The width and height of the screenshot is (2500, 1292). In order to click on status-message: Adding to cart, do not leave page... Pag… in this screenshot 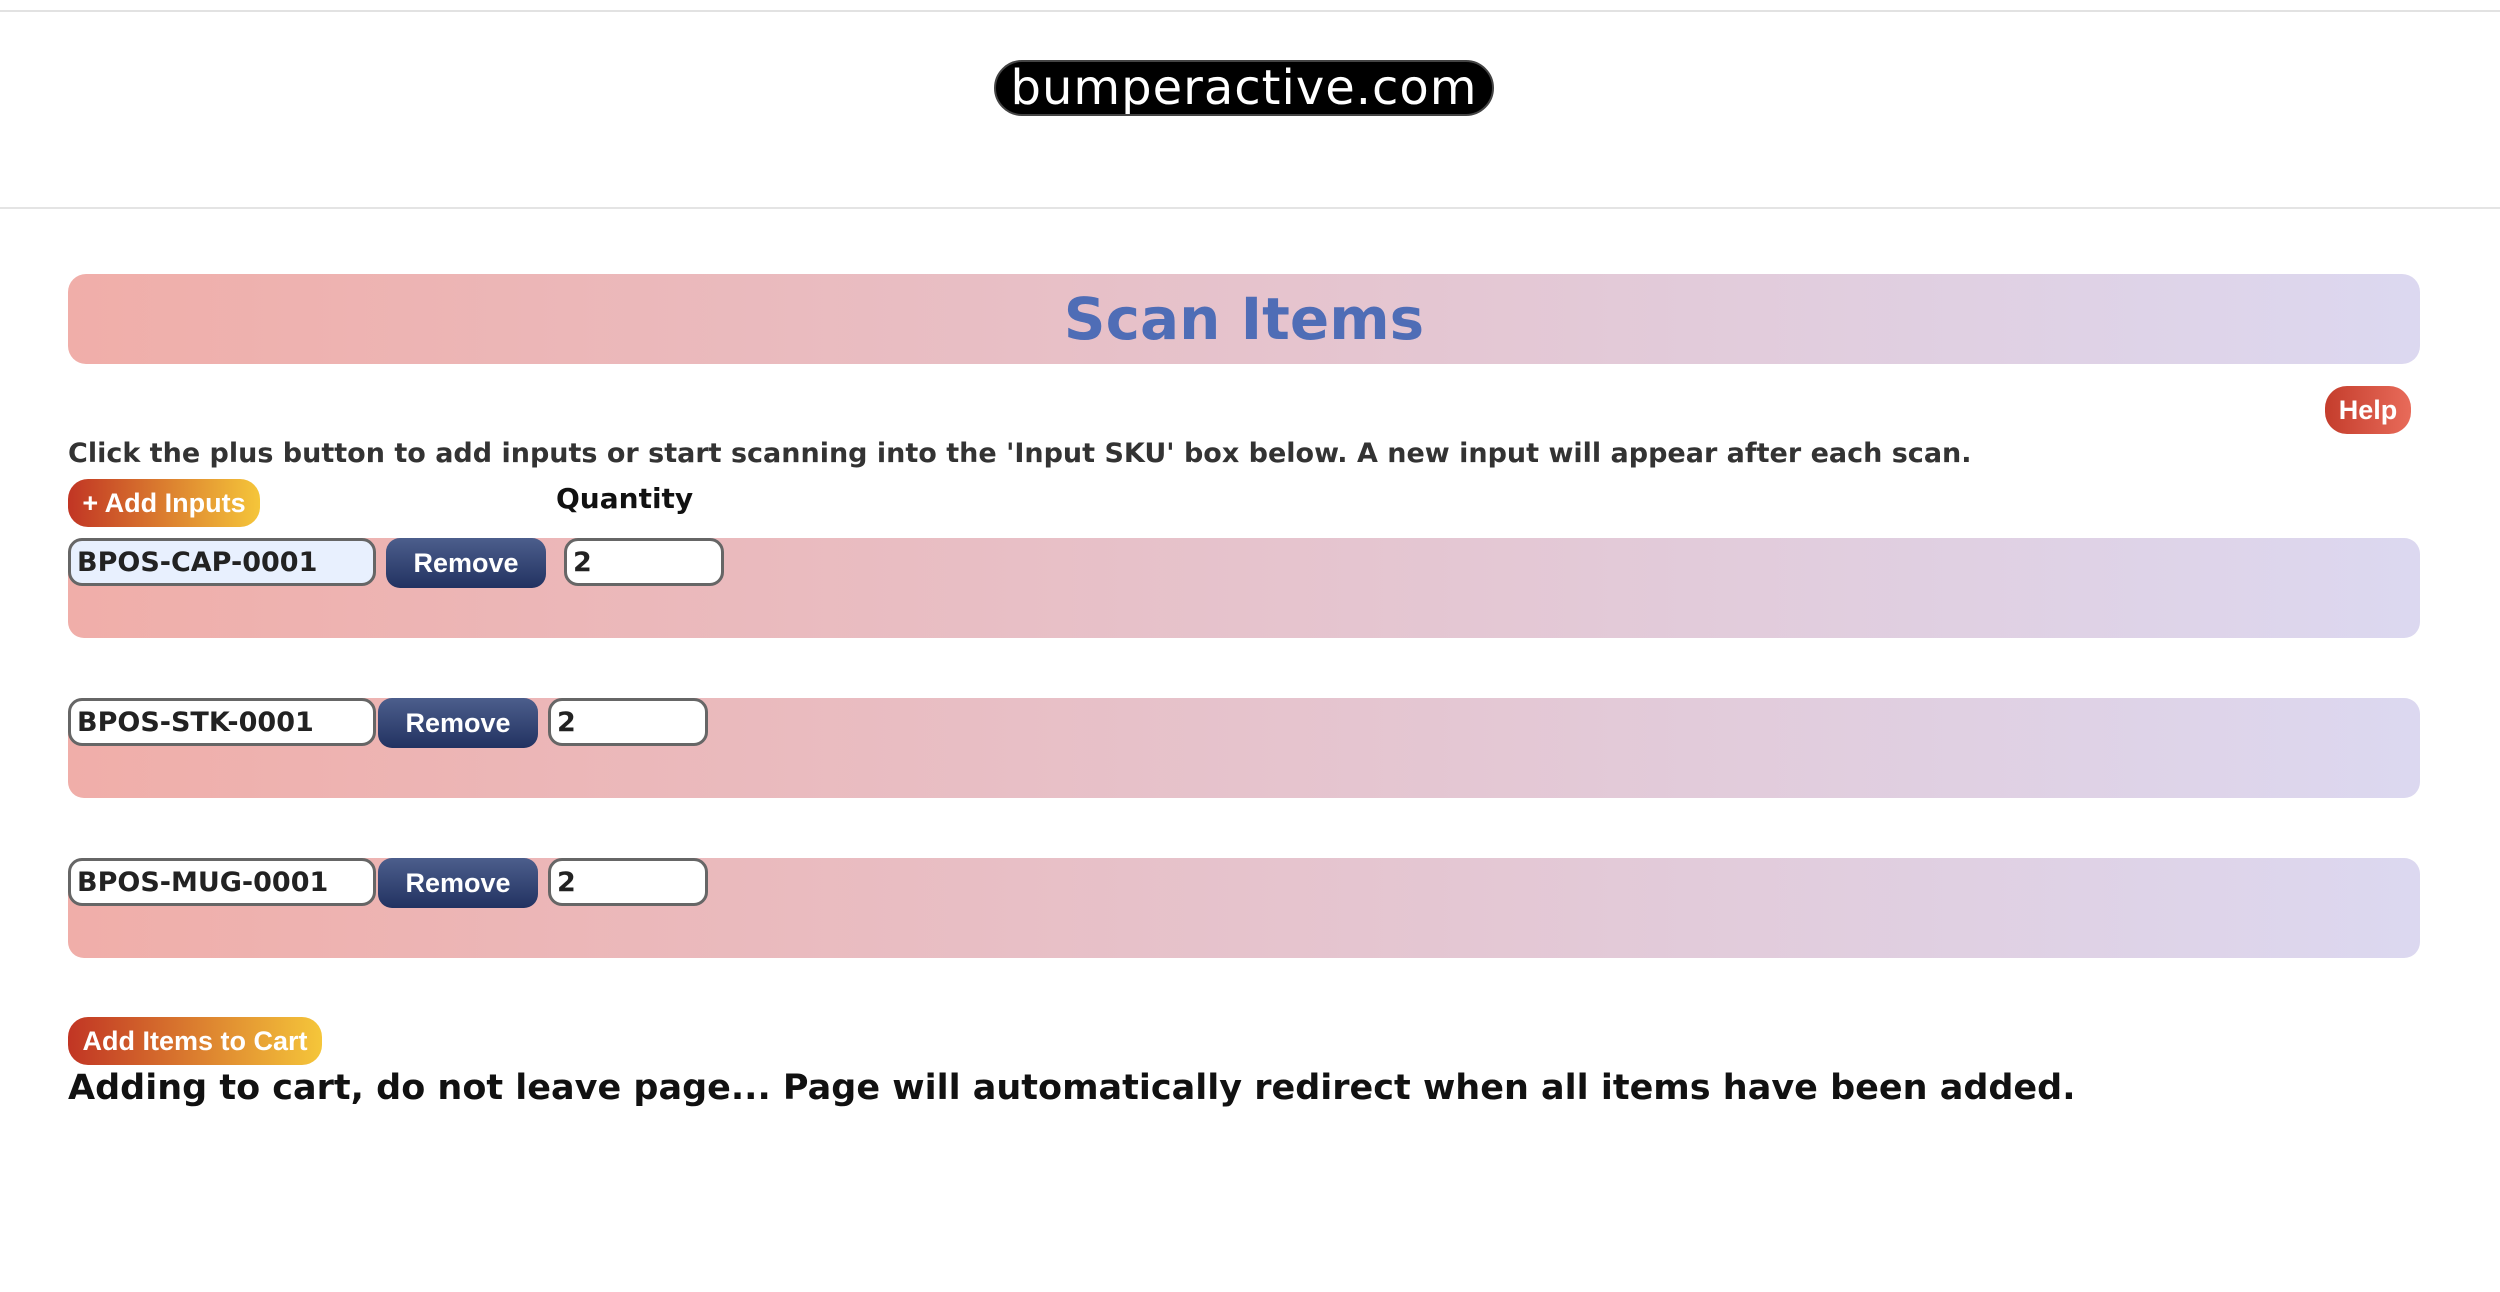, I will do `click(1072, 1088)`.